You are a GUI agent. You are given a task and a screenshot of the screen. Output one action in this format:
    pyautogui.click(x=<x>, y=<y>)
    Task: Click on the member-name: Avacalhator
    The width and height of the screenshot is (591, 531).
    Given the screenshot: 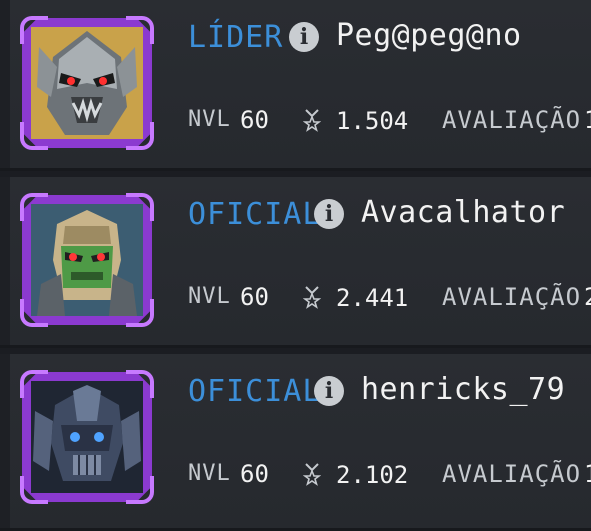 What is the action you would take?
    pyautogui.click(x=463, y=212)
    